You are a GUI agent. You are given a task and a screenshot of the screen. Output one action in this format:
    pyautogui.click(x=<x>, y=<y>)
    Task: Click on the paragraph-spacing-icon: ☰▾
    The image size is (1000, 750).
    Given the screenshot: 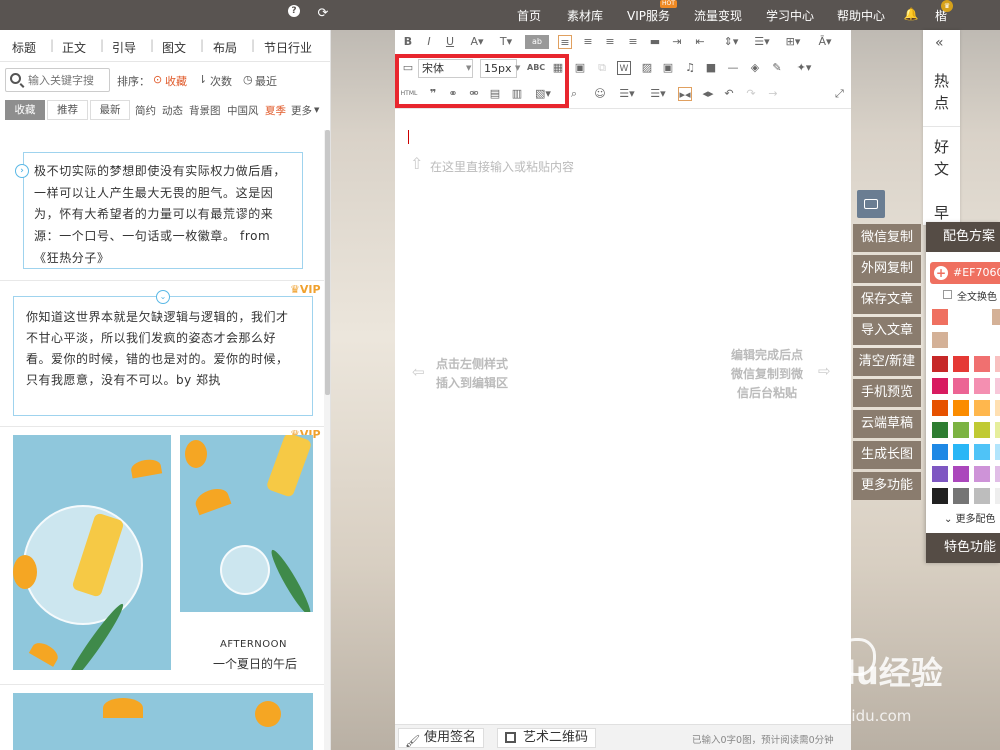 What is the action you would take?
    pyautogui.click(x=762, y=42)
    